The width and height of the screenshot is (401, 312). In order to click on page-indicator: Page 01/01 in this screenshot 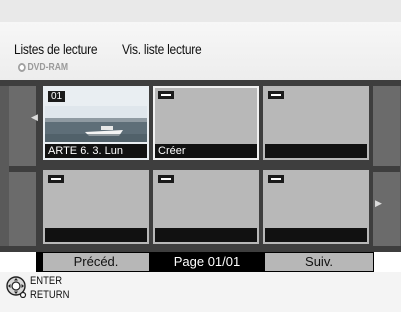, I will do `click(207, 261)`.